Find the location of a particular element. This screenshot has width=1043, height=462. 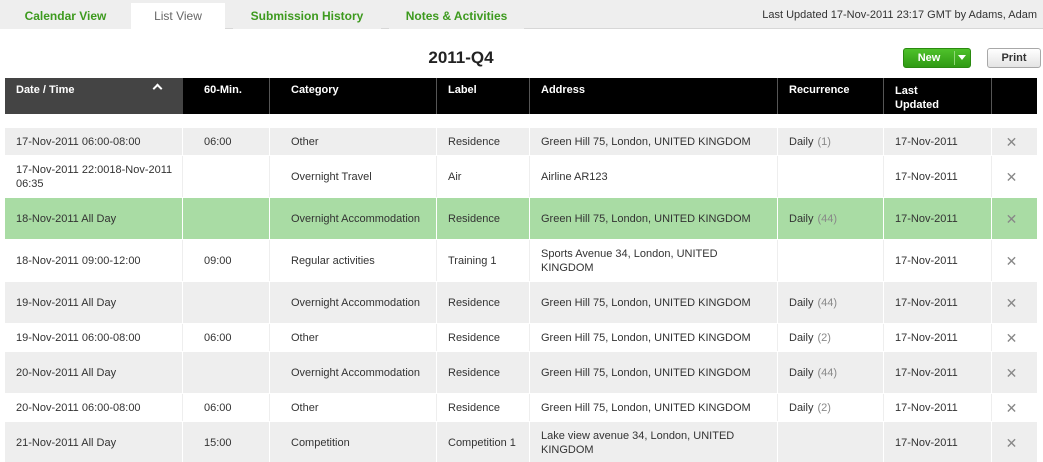

cell-recurrence: Daily (44) is located at coordinates (831, 372).